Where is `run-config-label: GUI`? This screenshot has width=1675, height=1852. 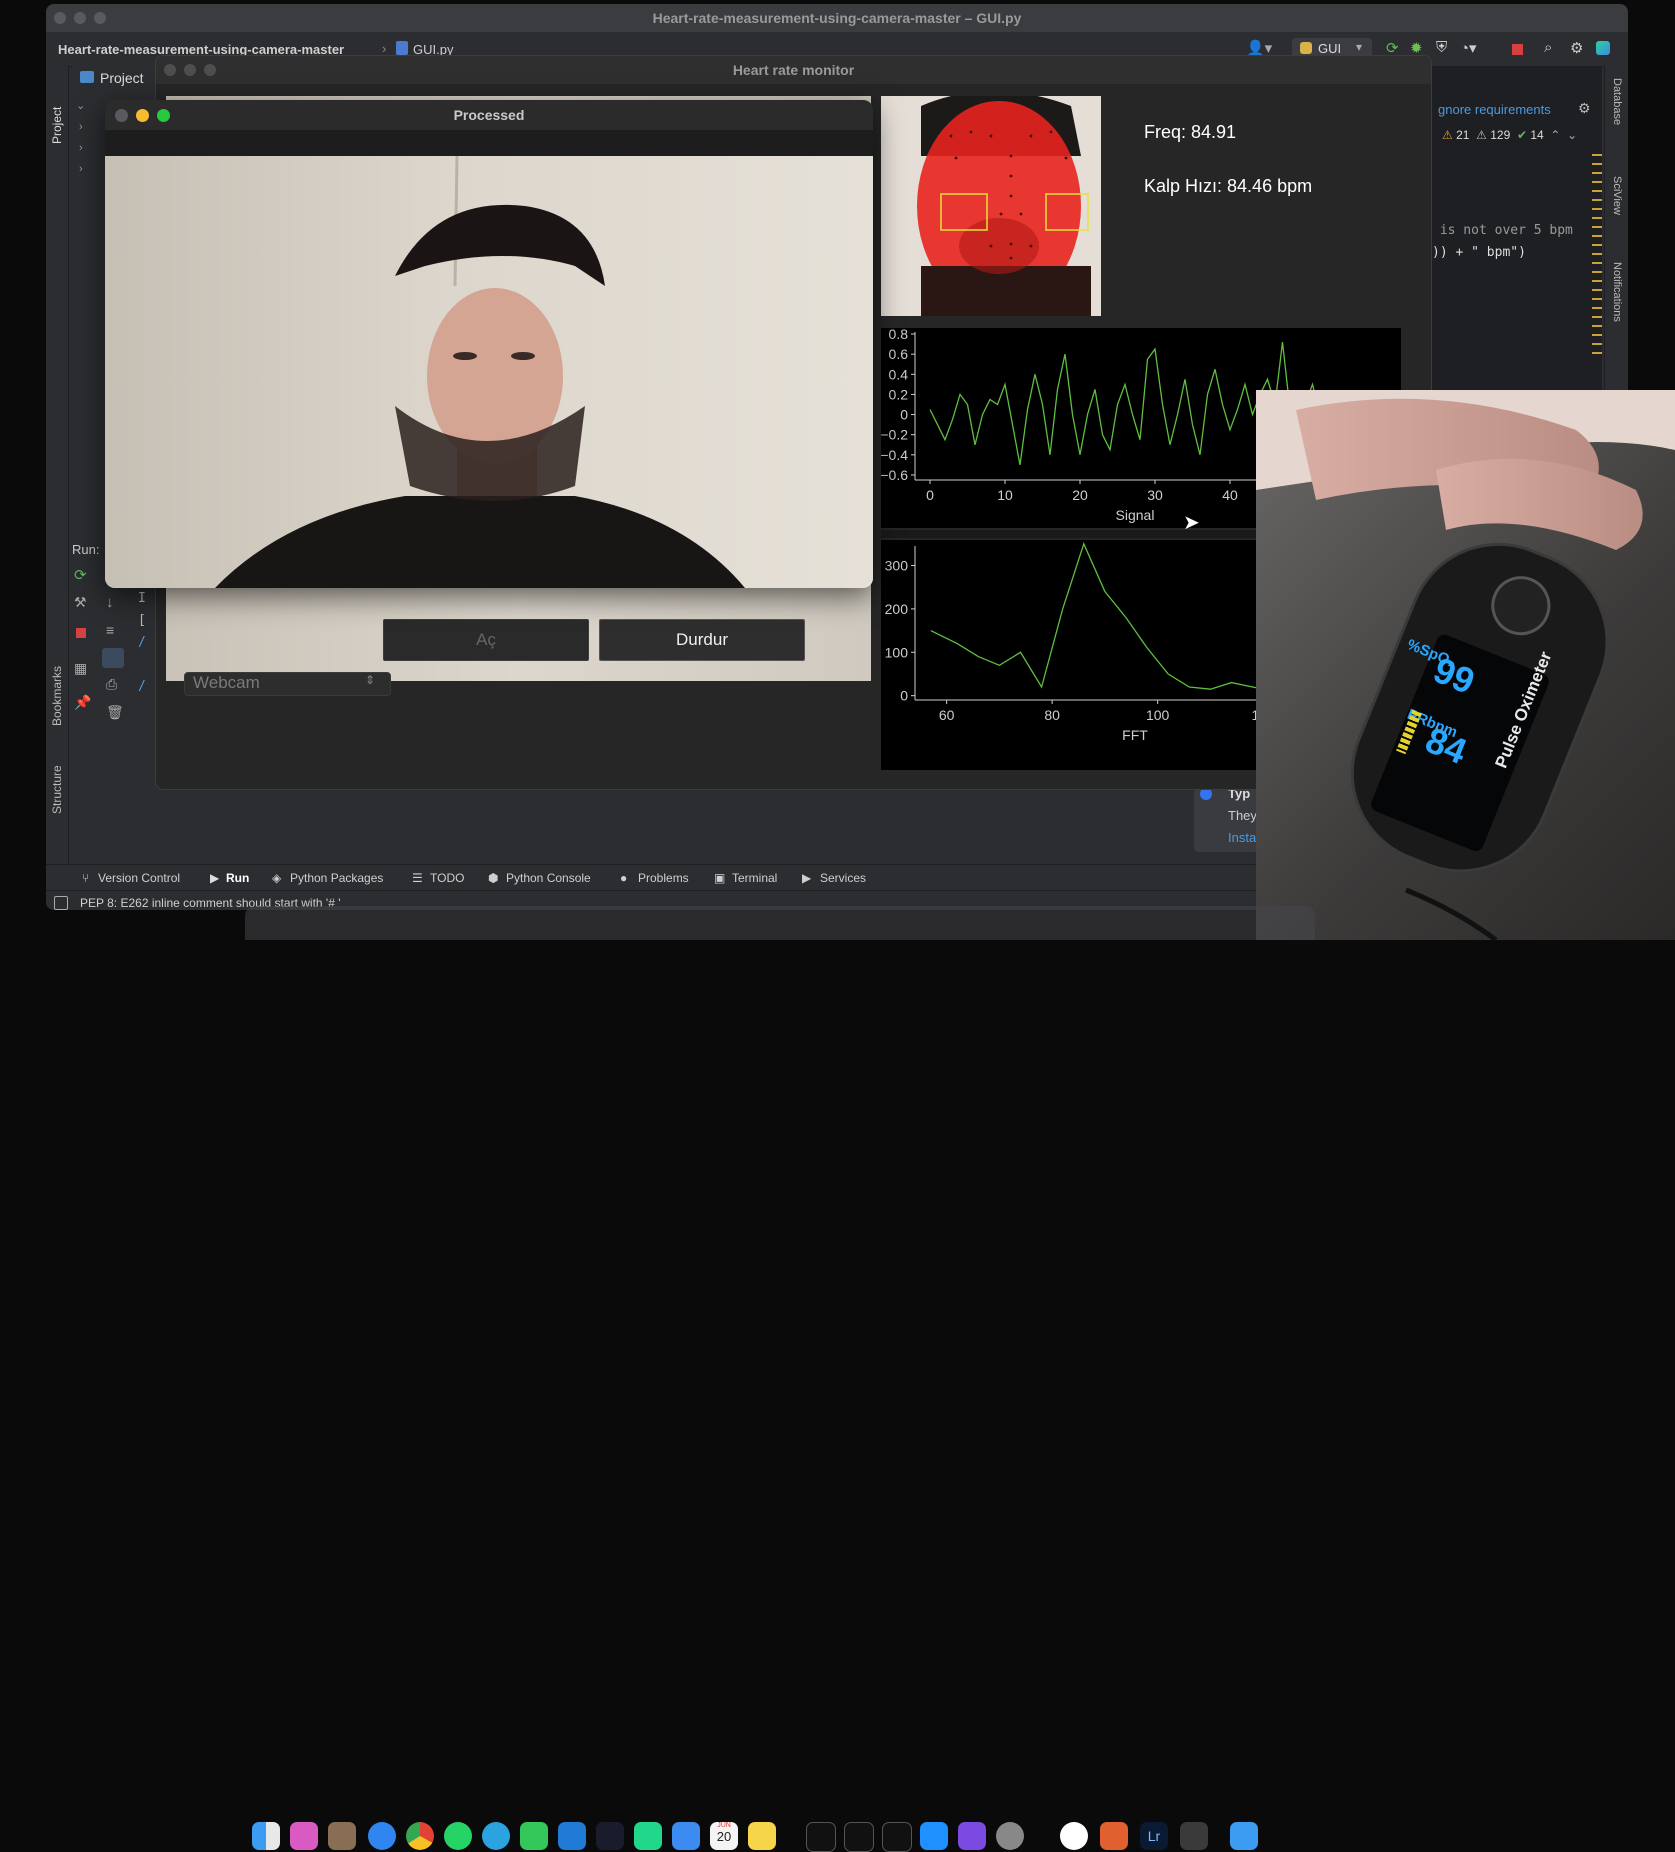 run-config-label: GUI is located at coordinates (1330, 48).